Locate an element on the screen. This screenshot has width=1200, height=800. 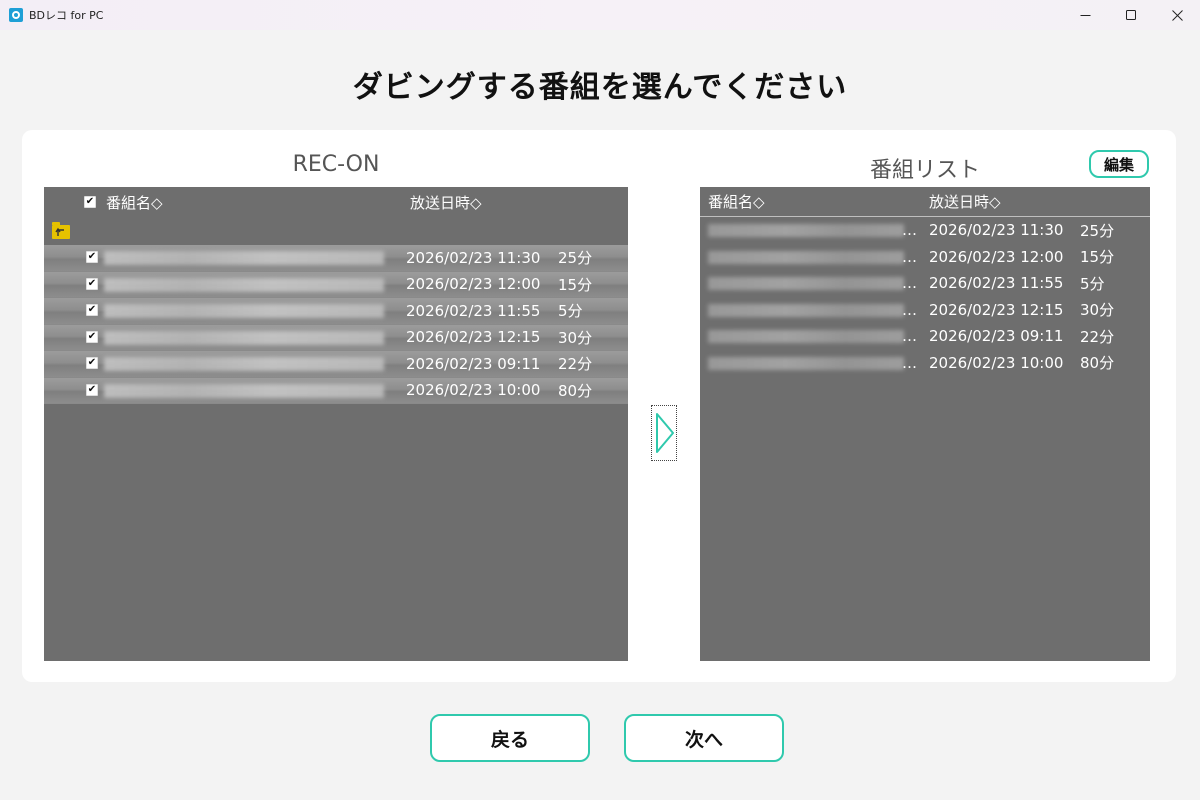
table-row: ✔ 2026/02/23 11:55 5分 is located at coordinates (336, 311).